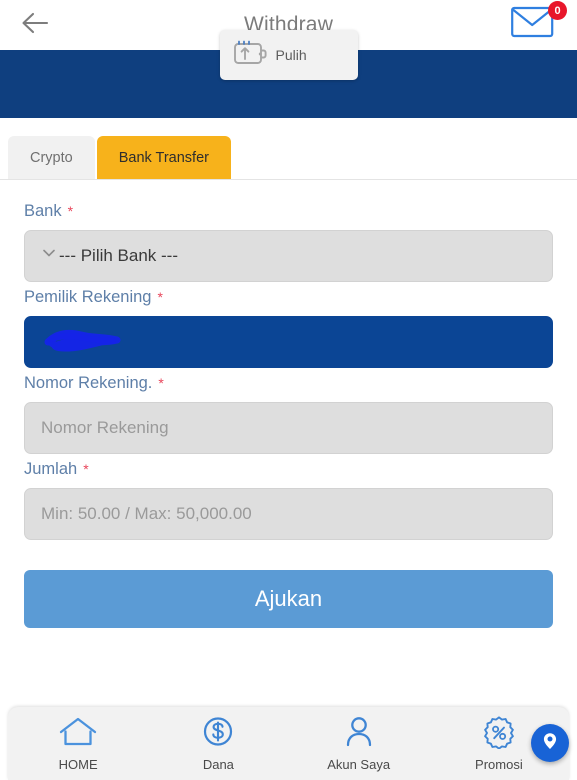 This screenshot has width=577, height=780. Describe the element at coordinates (250, 55) in the screenshot. I see `wallet-up-arrow-icon` at that location.